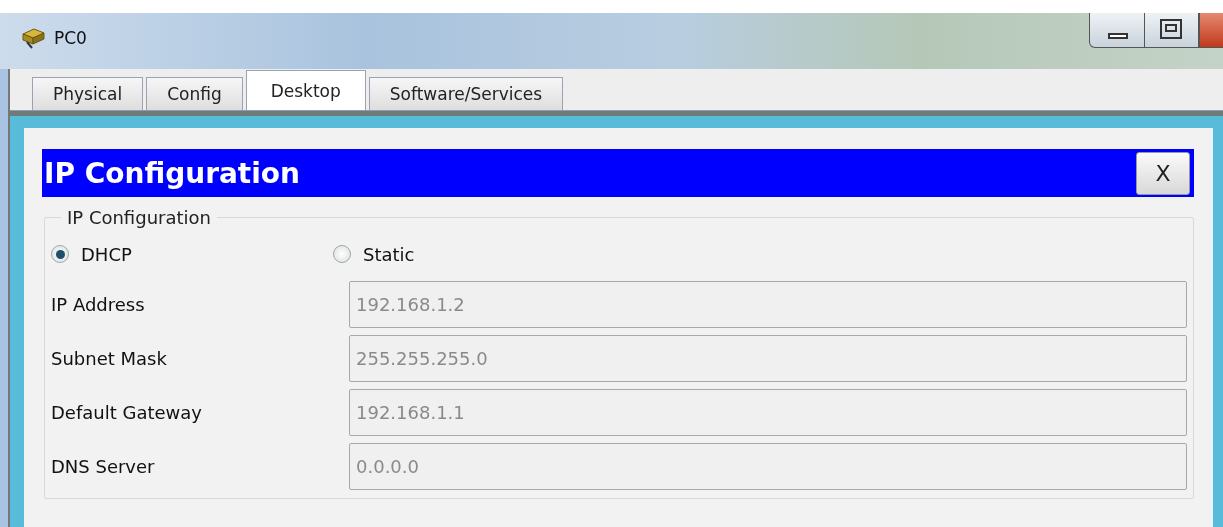 Image resolution: width=1223 pixels, height=527 pixels. I want to click on radio-option: DHCP, so click(192, 254).